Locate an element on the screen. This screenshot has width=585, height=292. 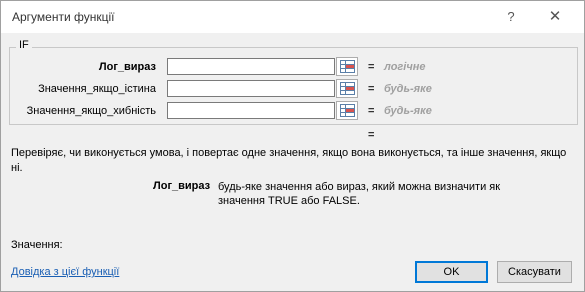
function-name-label: IF is located at coordinates (24, 45).